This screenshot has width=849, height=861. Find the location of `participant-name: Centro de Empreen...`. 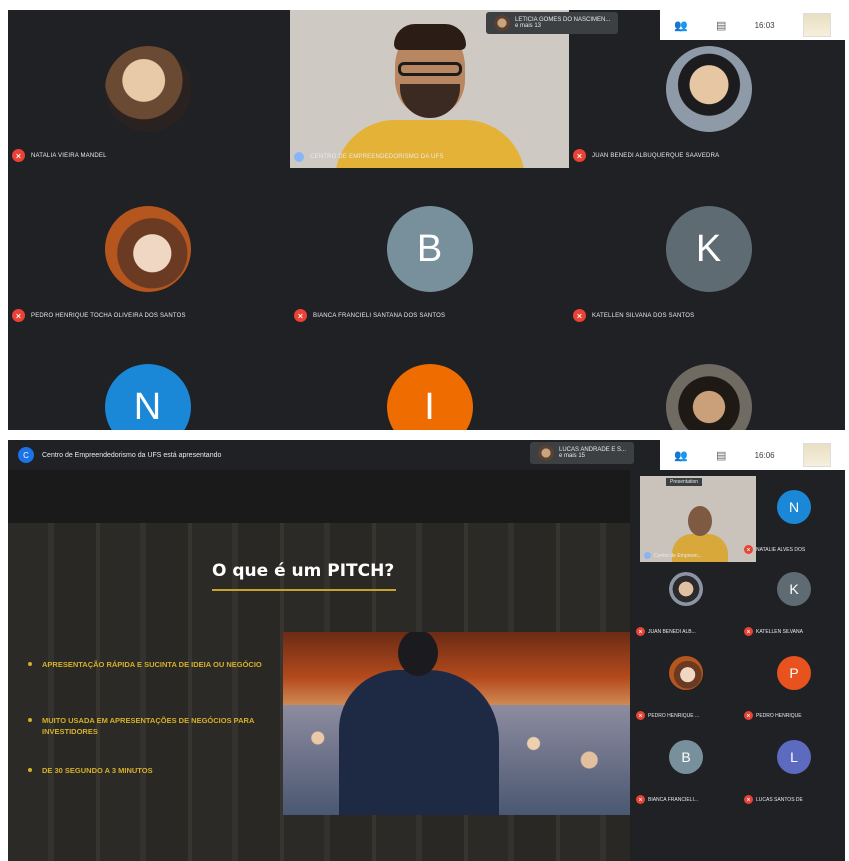

participant-name: Centro de Empreen... is located at coordinates (678, 555).